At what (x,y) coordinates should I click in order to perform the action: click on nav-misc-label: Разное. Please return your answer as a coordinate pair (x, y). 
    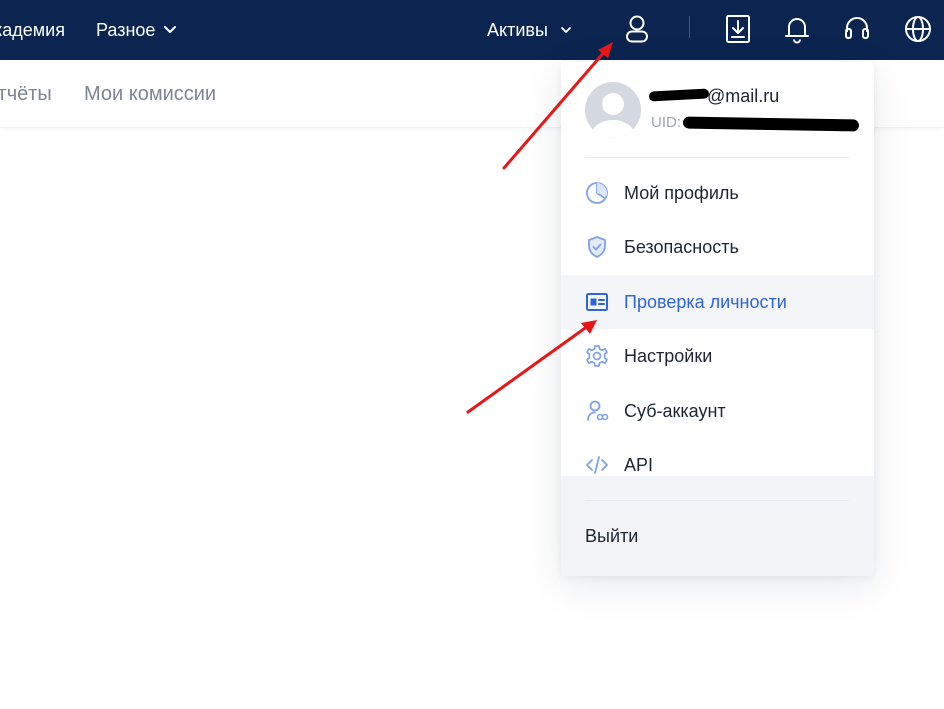
    Looking at the image, I should click on (126, 29).